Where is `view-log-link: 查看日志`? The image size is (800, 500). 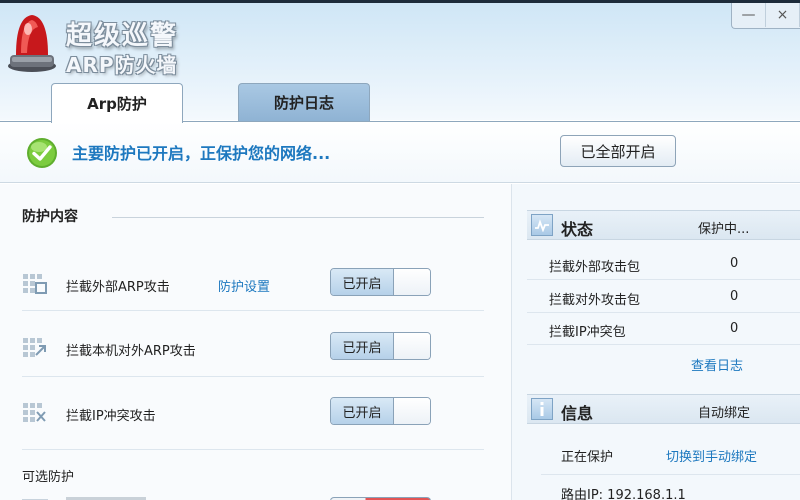
view-log-link: 查看日志 is located at coordinates (717, 364).